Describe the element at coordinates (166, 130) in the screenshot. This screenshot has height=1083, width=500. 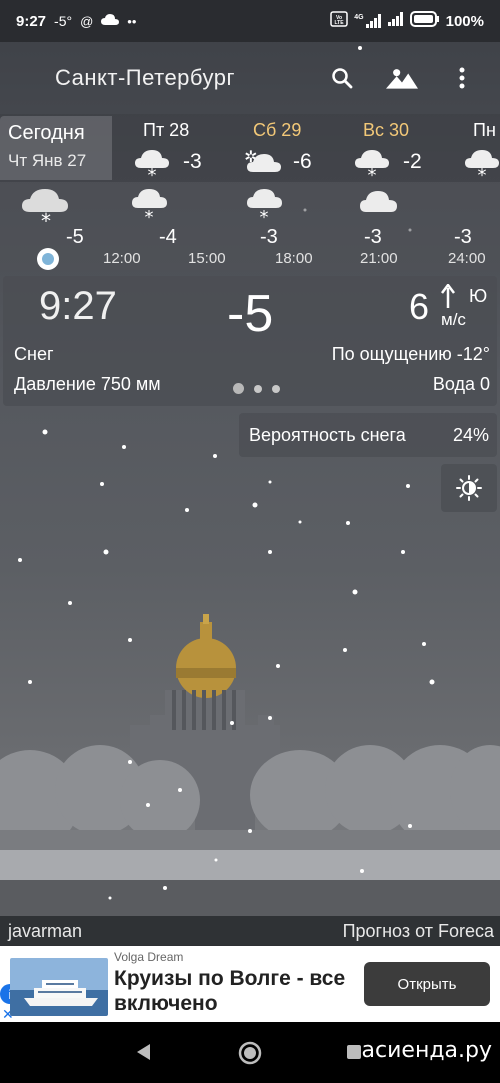
I see `day-name: Пт 28` at that location.